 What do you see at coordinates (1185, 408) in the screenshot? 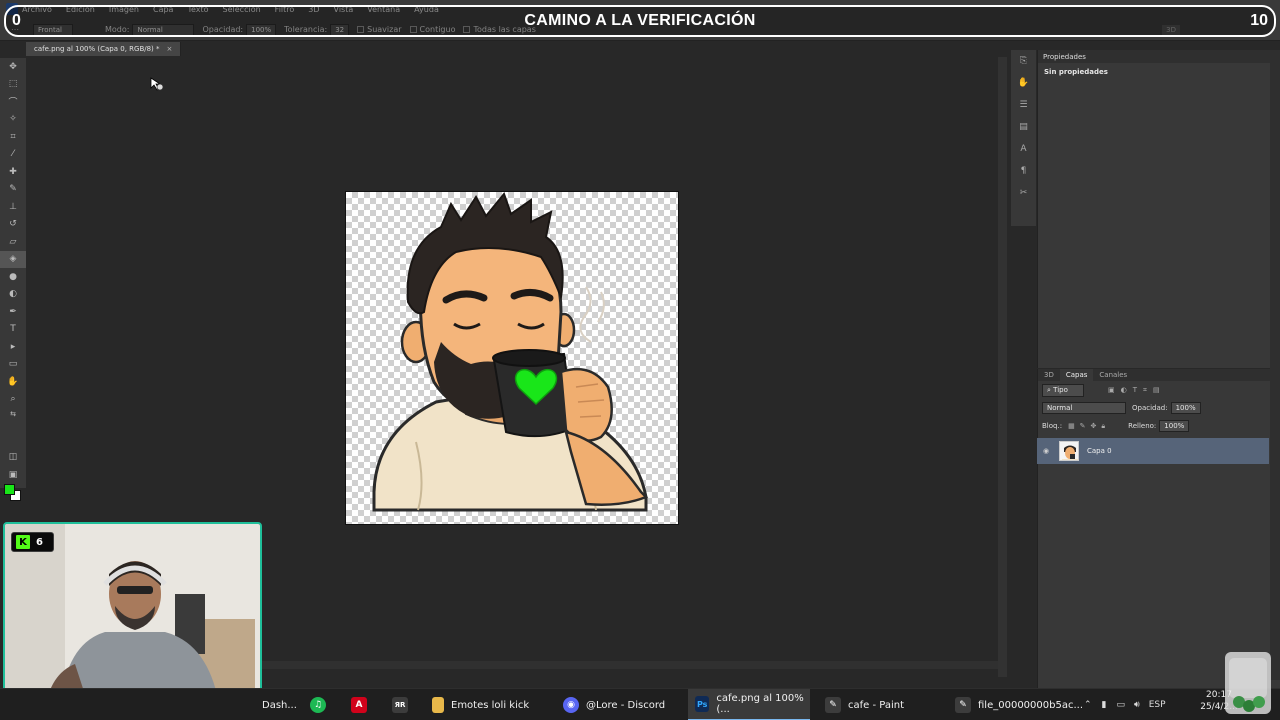
I see `layer-opacity-input: 100%` at bounding box center [1185, 408].